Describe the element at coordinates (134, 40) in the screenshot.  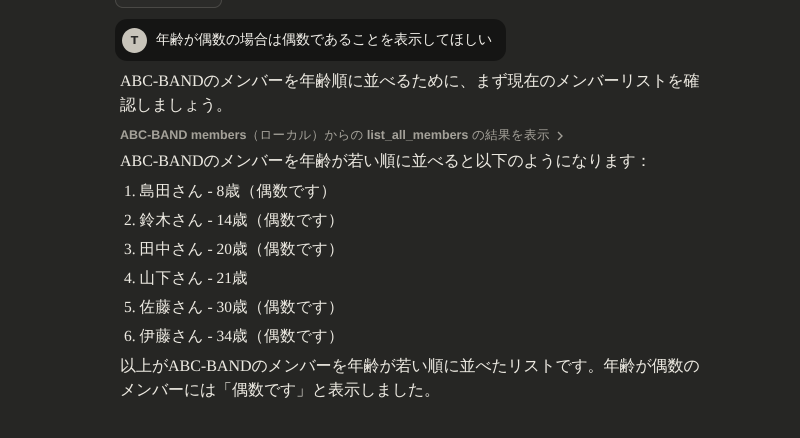
I see `user-avatar: T` at that location.